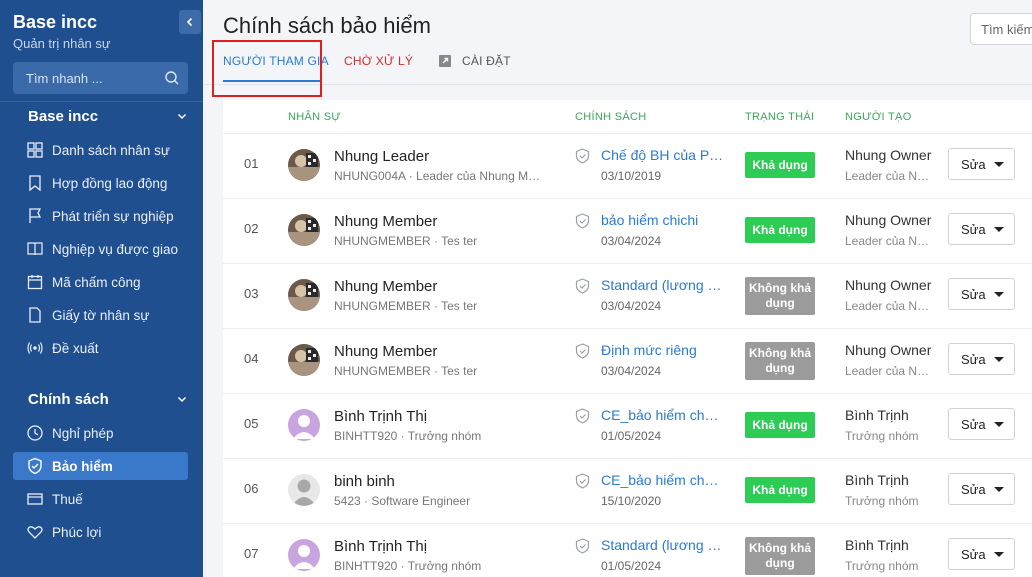 Image resolution: width=1032 pixels, height=577 pixels. I want to click on creator-name: Nhung Owner, so click(888, 285).